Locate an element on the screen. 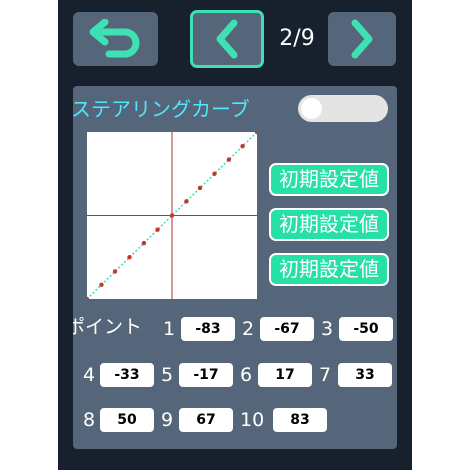  point-value-3: -50 is located at coordinates (366, 329).